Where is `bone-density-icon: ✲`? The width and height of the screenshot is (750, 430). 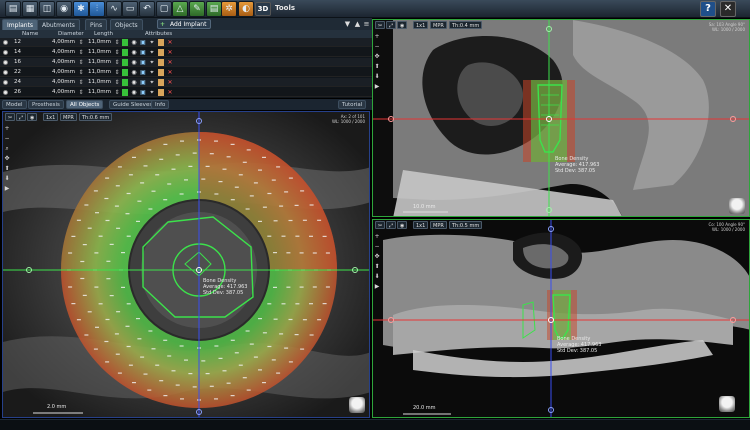
bone-density-icon: ✲ is located at coordinates (229, 9).